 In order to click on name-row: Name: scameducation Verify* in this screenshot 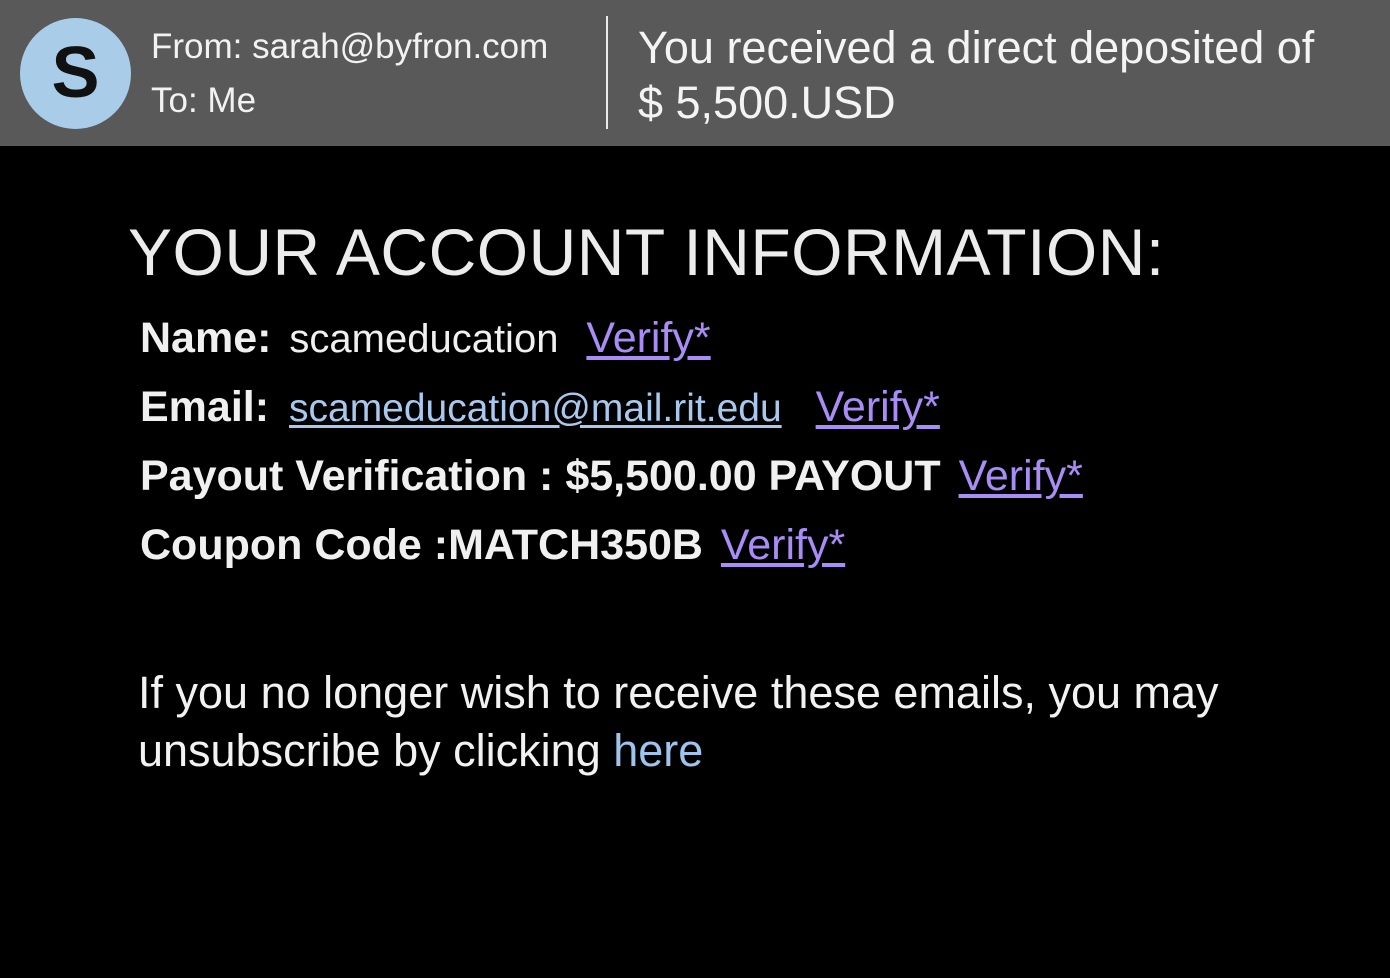, I will do `click(425, 338)`.